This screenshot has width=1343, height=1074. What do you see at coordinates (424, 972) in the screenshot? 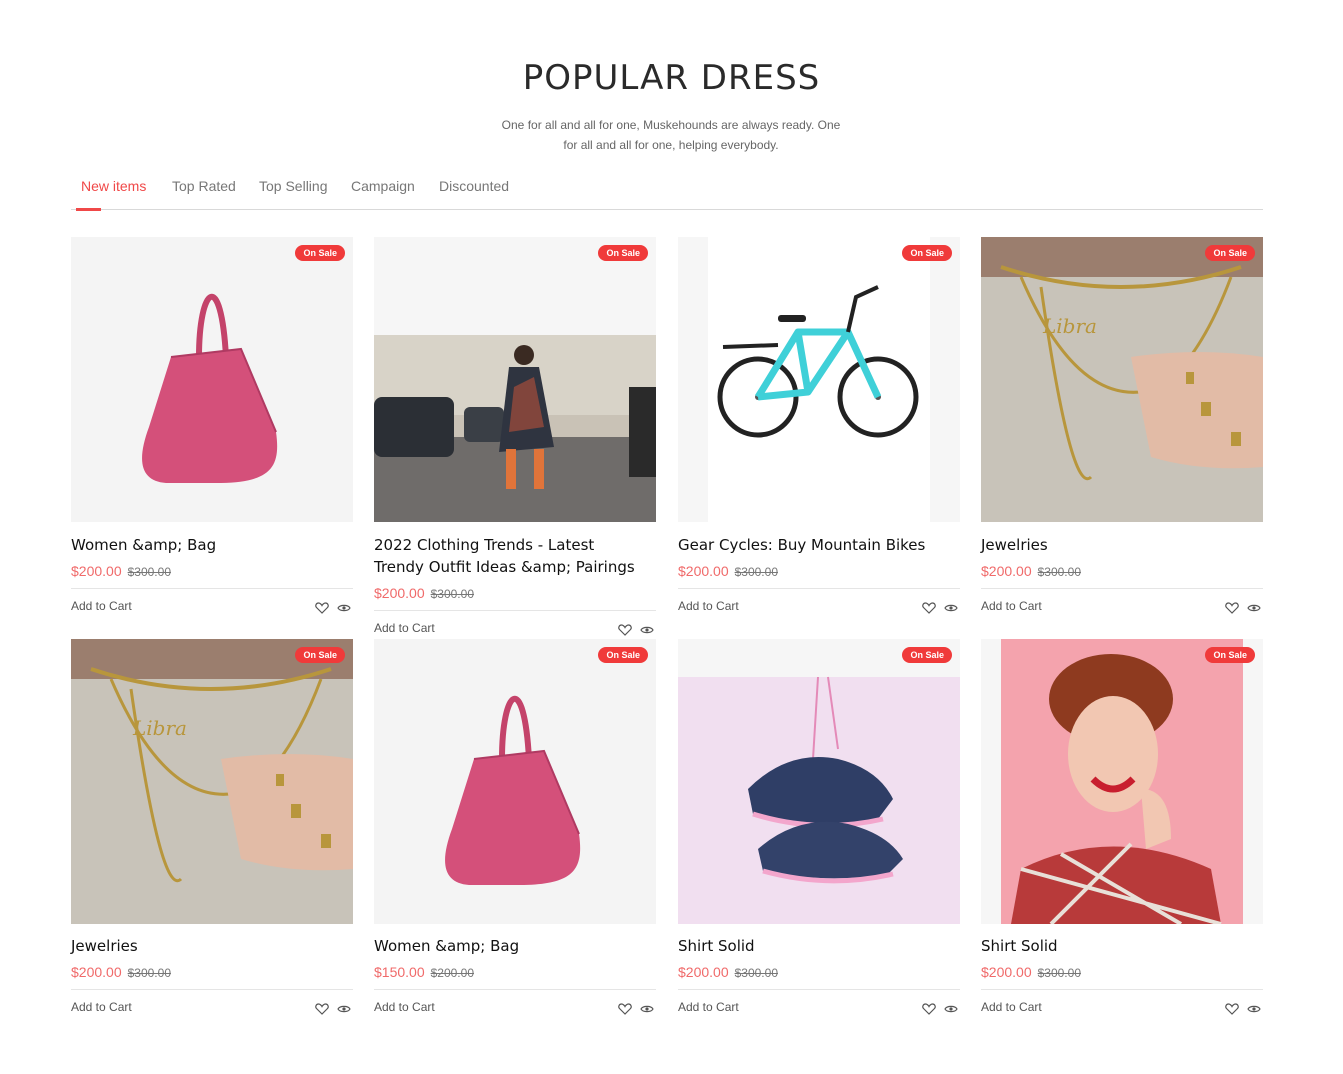
I see `product-price: $150.00 $200.00` at bounding box center [424, 972].